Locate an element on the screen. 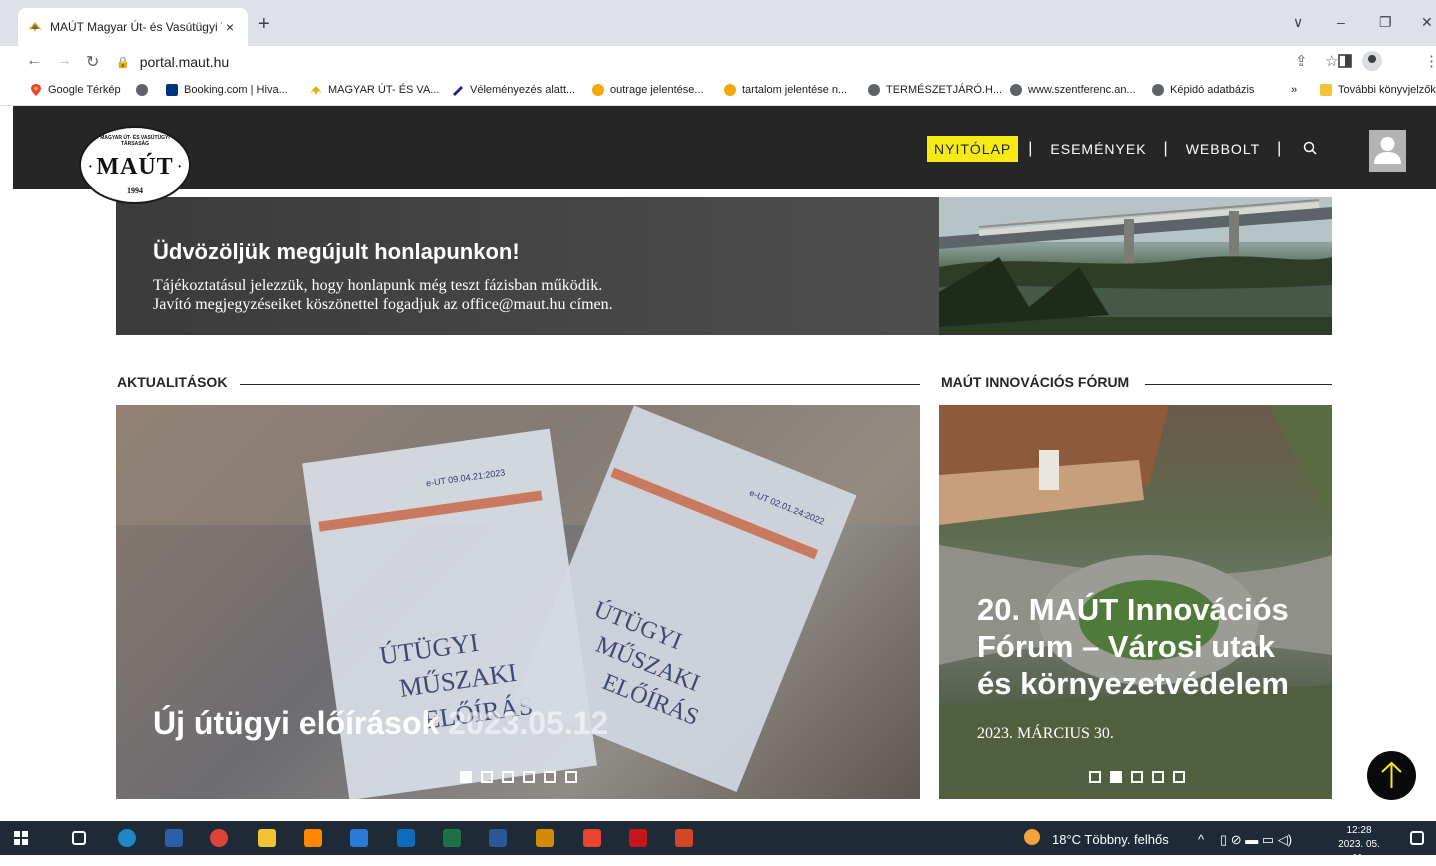 Image resolution: width=1436 pixels, height=866 pixels. tray-chevron-icon: ^ is located at coordinates (1201, 839).